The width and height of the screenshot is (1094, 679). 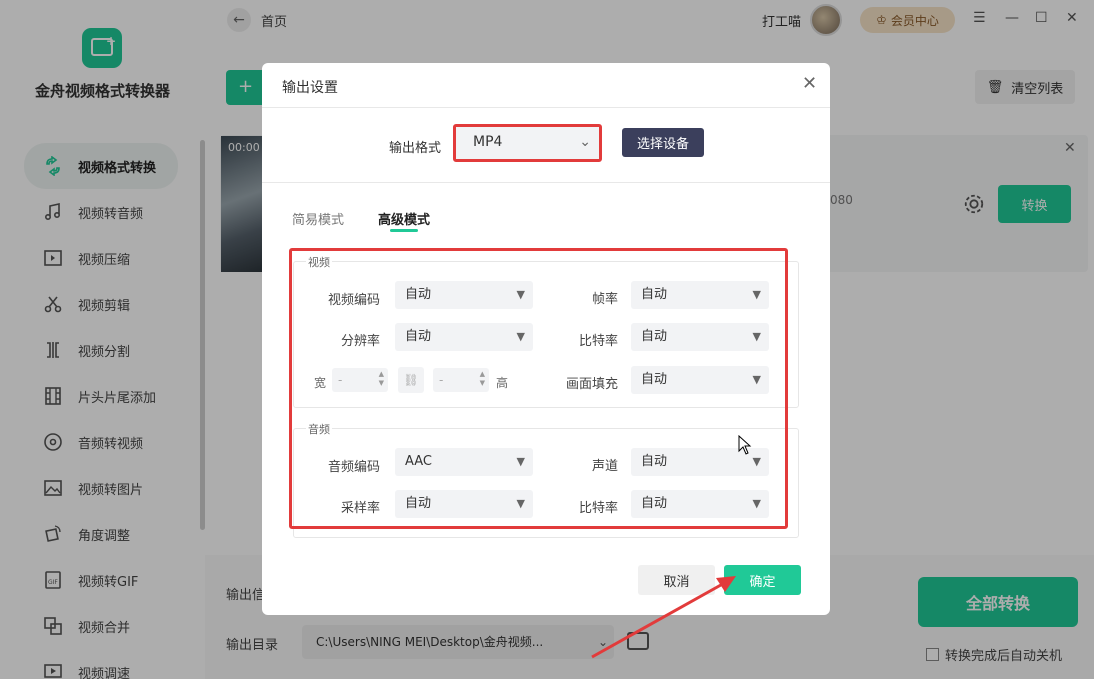 What do you see at coordinates (353, 467) in the screenshot?
I see `audio-codec-label: 音频编码` at bounding box center [353, 467].